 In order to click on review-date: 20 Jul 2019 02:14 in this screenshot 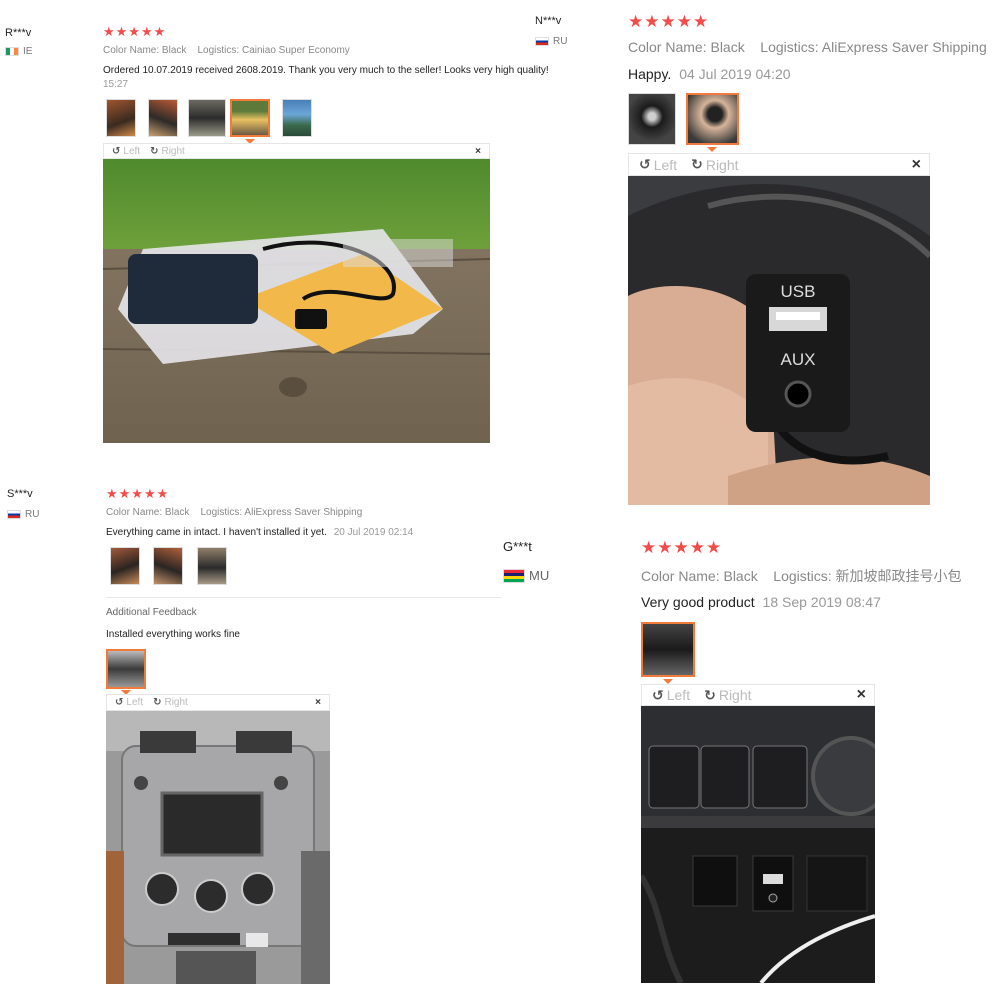, I will do `click(373, 532)`.